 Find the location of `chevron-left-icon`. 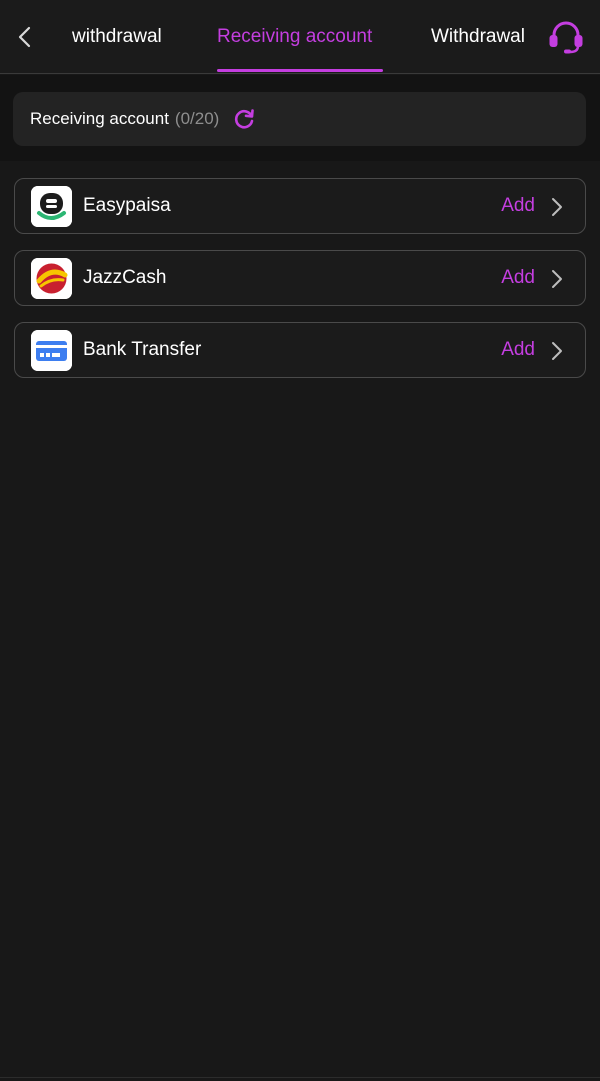

chevron-left-icon is located at coordinates (24, 37).